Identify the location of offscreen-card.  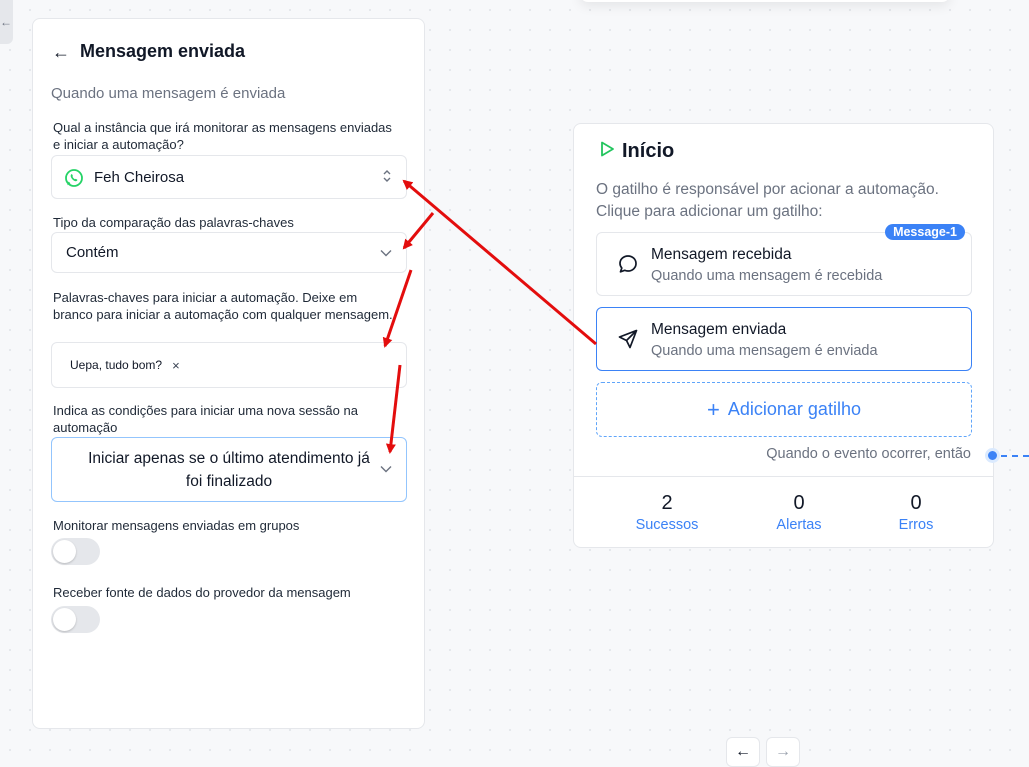
(765, 1).